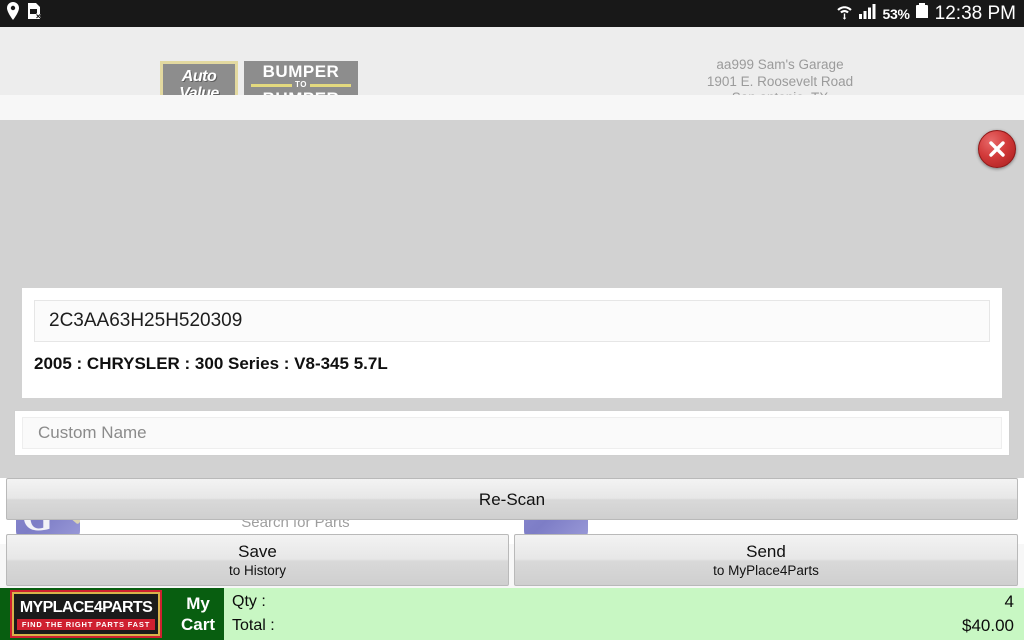 Image resolution: width=1024 pixels, height=640 pixels. I want to click on store-name: aa999 Sam's Garage, so click(780, 64).